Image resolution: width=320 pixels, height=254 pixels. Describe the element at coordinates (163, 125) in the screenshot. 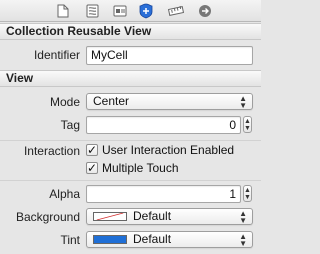

I see `tag-field: 0` at that location.